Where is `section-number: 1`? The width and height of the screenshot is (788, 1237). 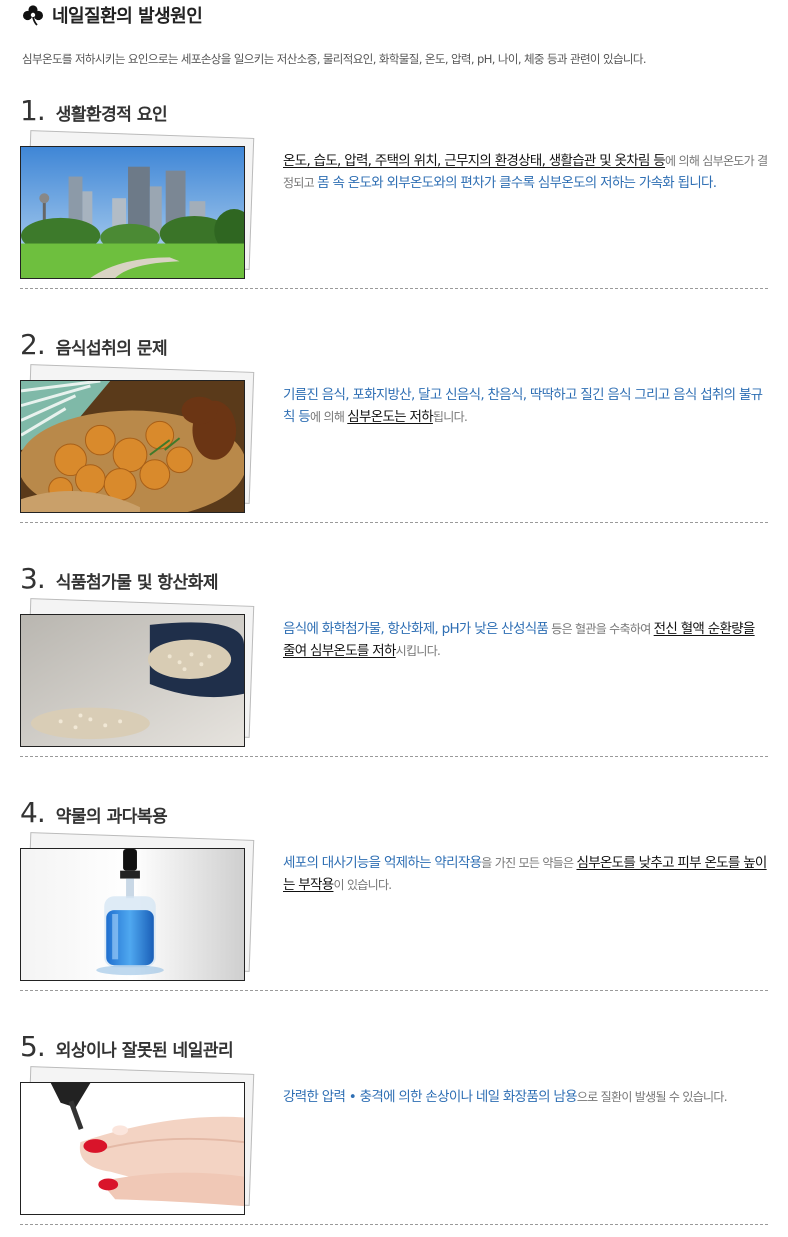
section-number: 1 is located at coordinates (29, 110).